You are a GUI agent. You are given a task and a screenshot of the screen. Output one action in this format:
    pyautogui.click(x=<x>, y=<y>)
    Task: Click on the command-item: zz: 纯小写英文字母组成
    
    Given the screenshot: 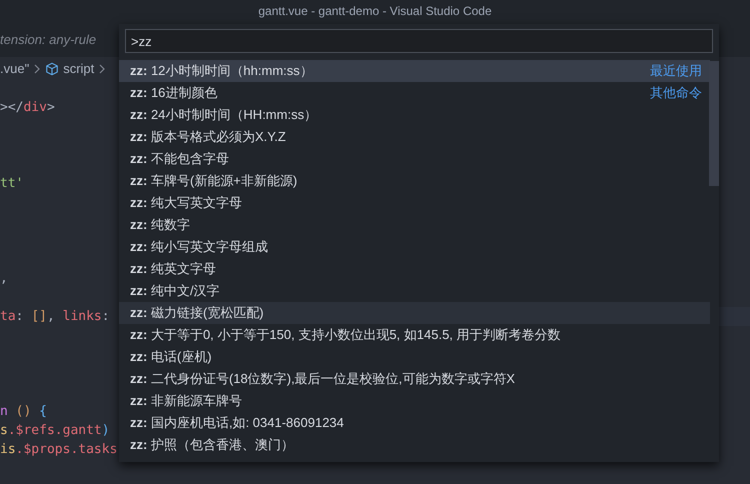 What is the action you would take?
    pyautogui.click(x=414, y=247)
    